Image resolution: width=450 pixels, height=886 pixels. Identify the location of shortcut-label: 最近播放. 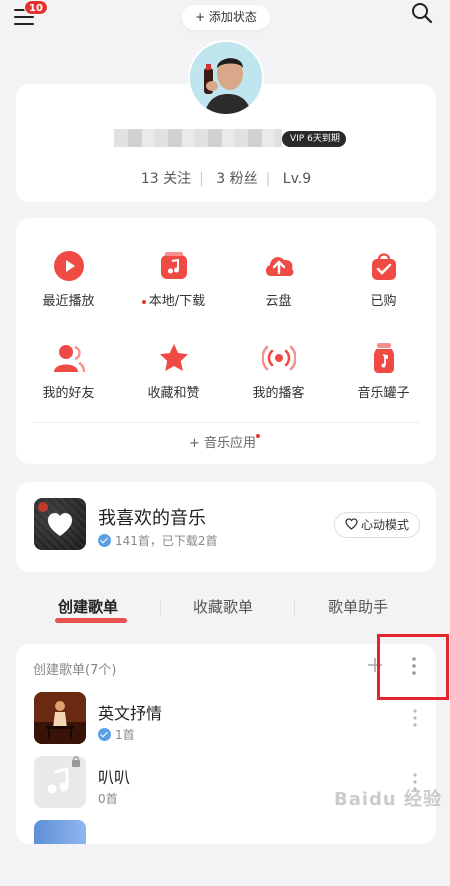
(68, 301).